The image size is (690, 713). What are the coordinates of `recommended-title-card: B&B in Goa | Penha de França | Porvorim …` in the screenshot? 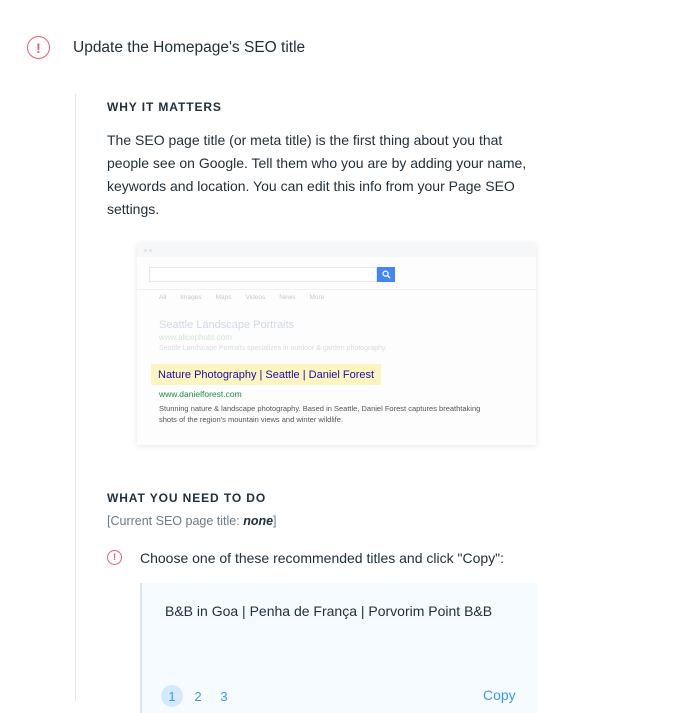 It's located at (339, 648).